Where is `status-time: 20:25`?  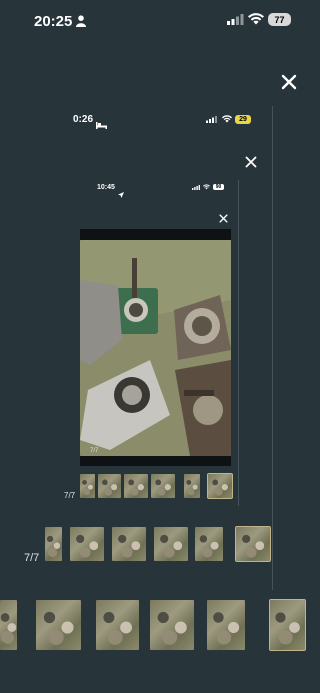
status-time: 20:25 is located at coordinates (53, 21).